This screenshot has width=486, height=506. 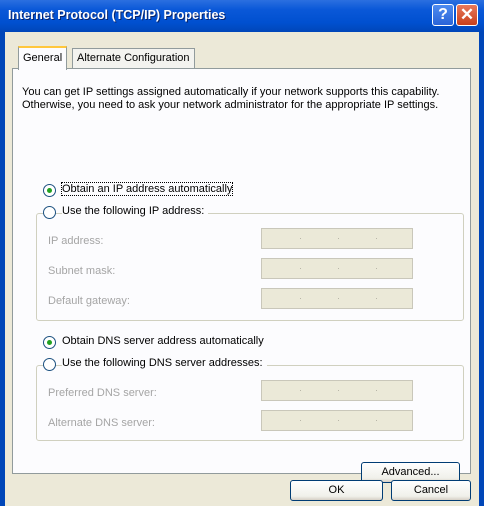 I want to click on window-title: Internet Protocol (TCP/IP) Properties, so click(x=117, y=15).